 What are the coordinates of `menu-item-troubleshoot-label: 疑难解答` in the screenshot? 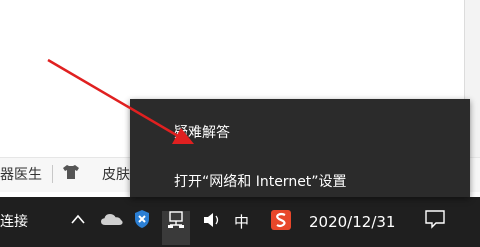 It's located at (202, 133).